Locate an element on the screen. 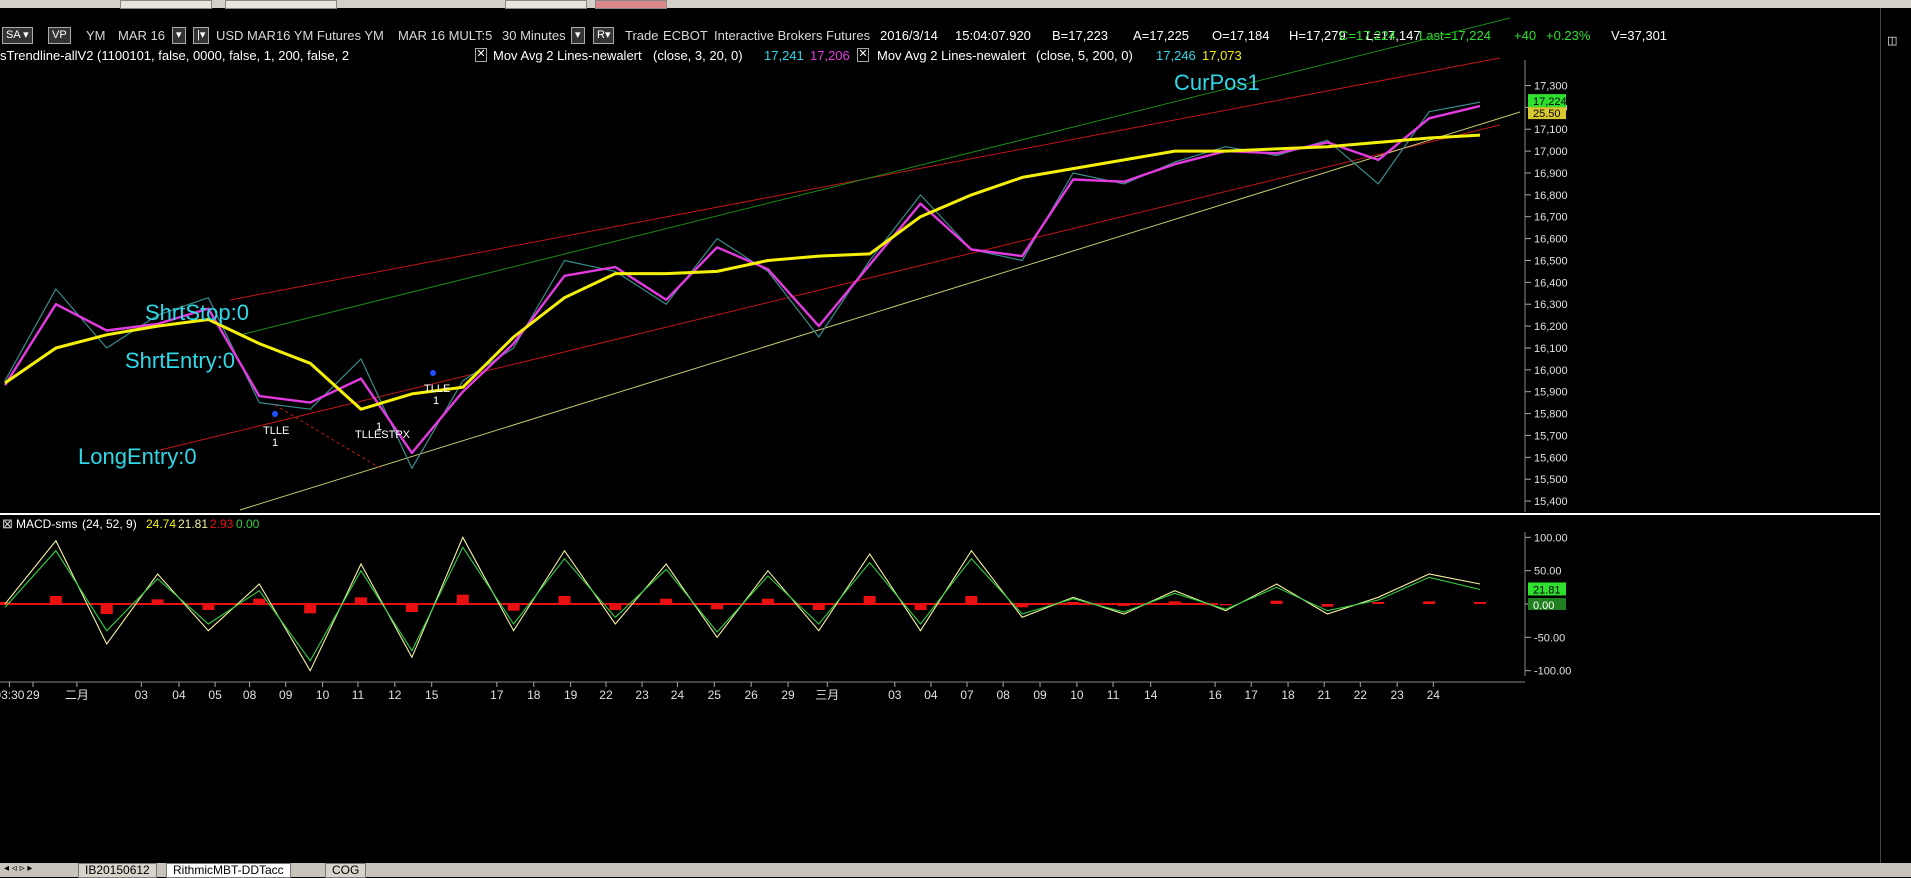  time-tick-label: 14 is located at coordinates (1151, 695).